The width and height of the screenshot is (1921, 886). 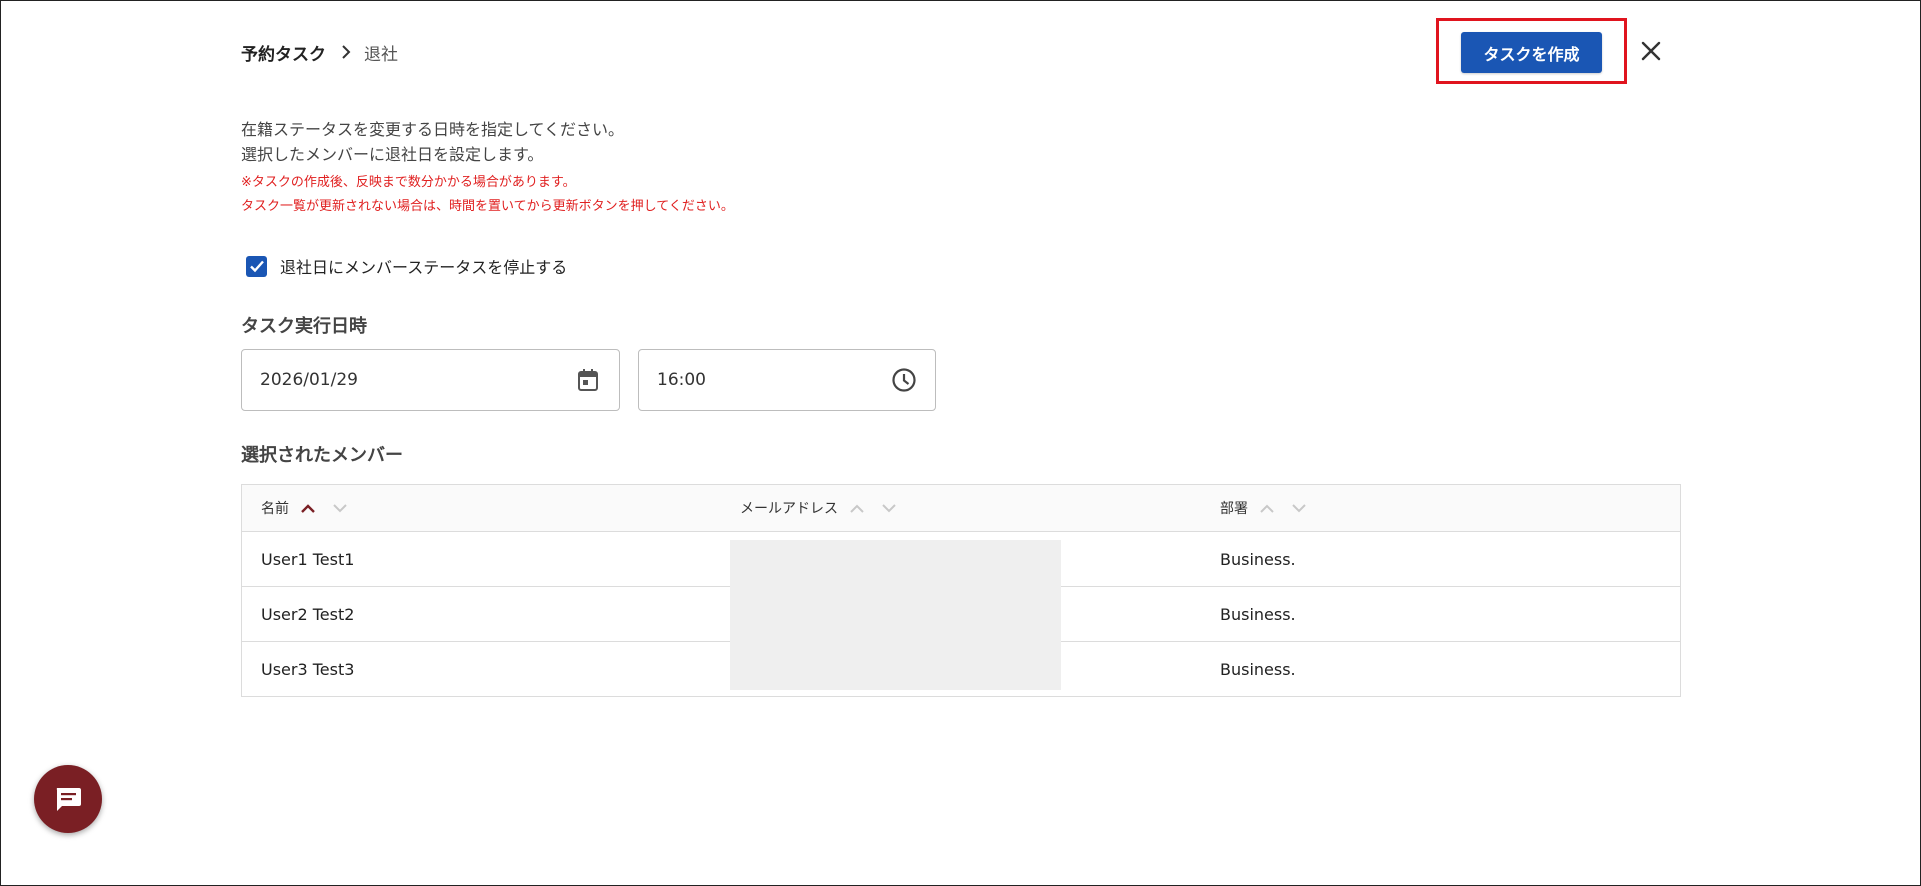 What do you see at coordinates (304, 326) in the screenshot?
I see `schedule-section-title: タスク実行日時` at bounding box center [304, 326].